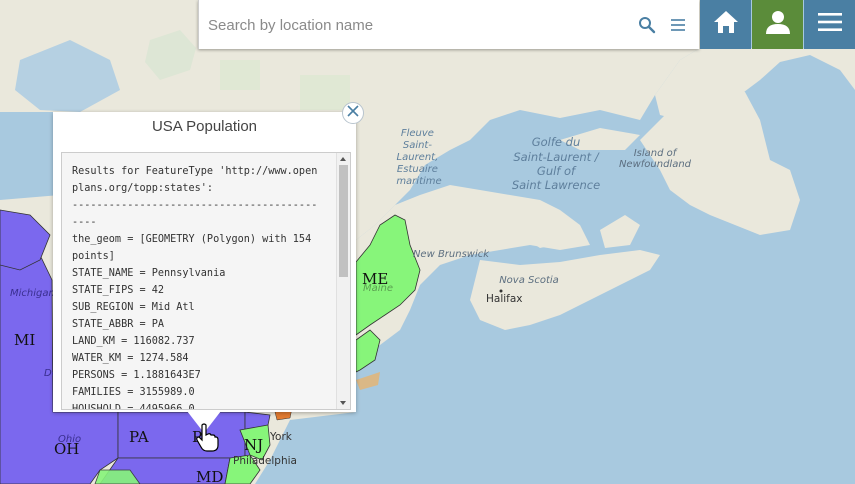 Image resolution: width=855 pixels, height=484 pixels. I want to click on abbr-nj: NJ, so click(253, 445).